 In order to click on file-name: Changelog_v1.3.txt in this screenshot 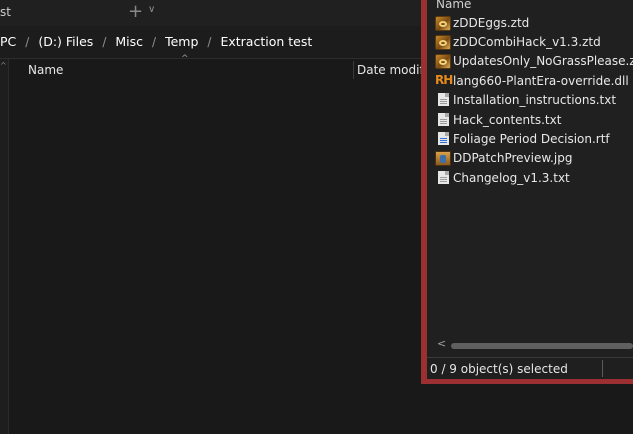, I will do `click(511, 177)`.